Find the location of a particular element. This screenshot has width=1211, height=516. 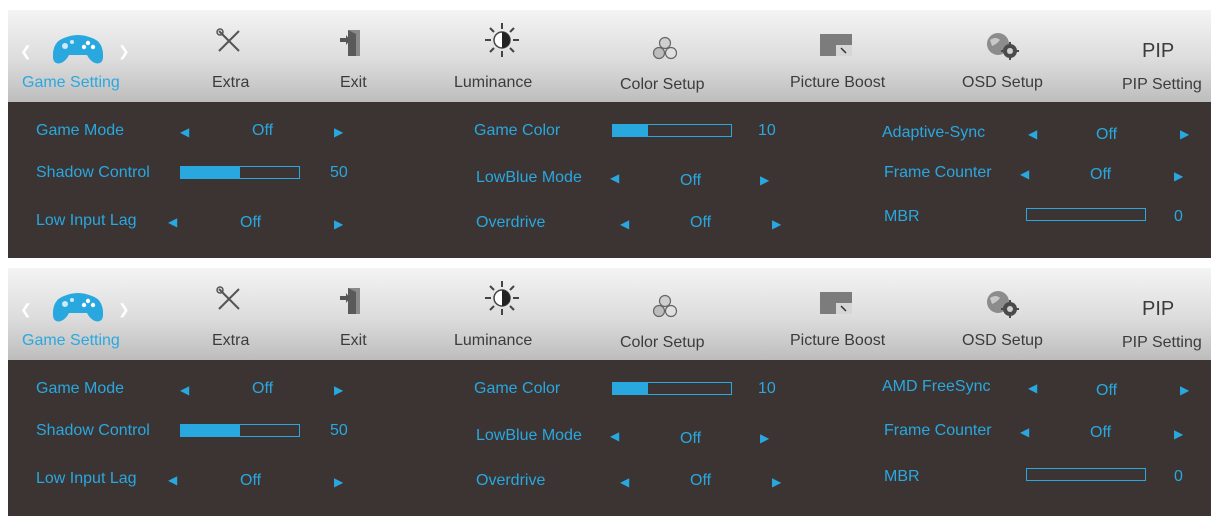

tab-label: Color Setup is located at coordinates (662, 84).